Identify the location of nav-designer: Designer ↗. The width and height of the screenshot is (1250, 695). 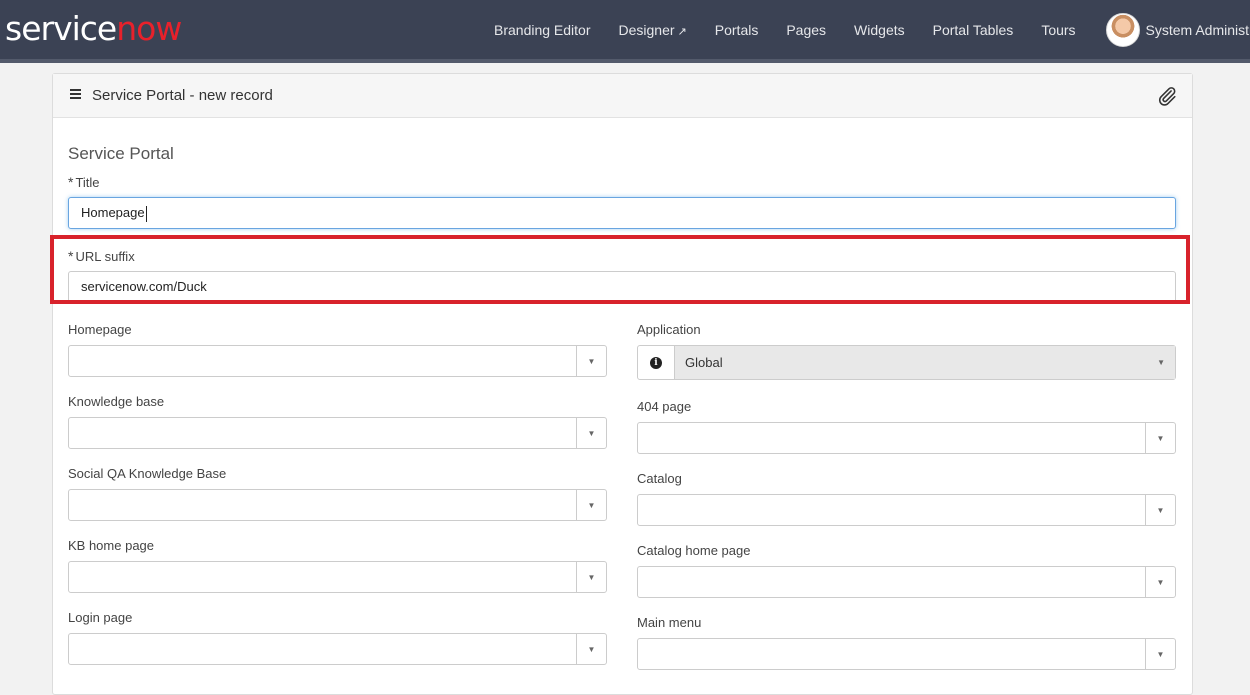
(653, 30).